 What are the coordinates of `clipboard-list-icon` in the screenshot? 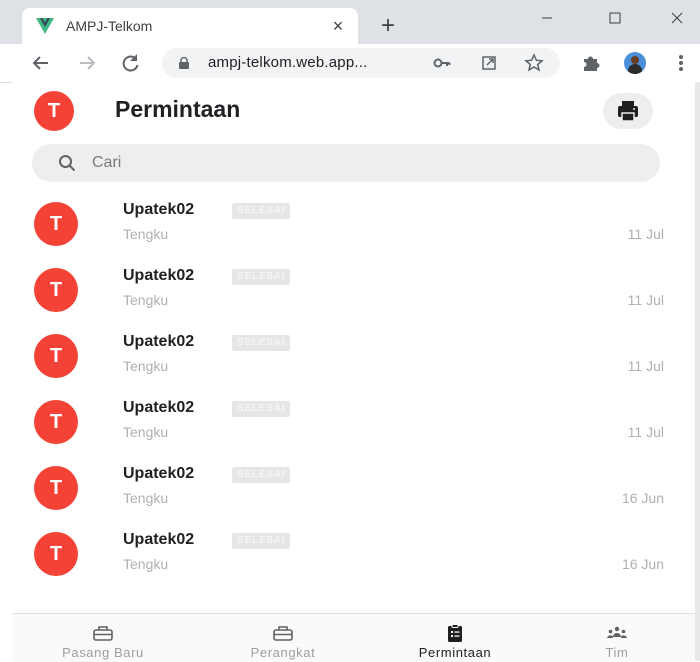 It's located at (455, 633).